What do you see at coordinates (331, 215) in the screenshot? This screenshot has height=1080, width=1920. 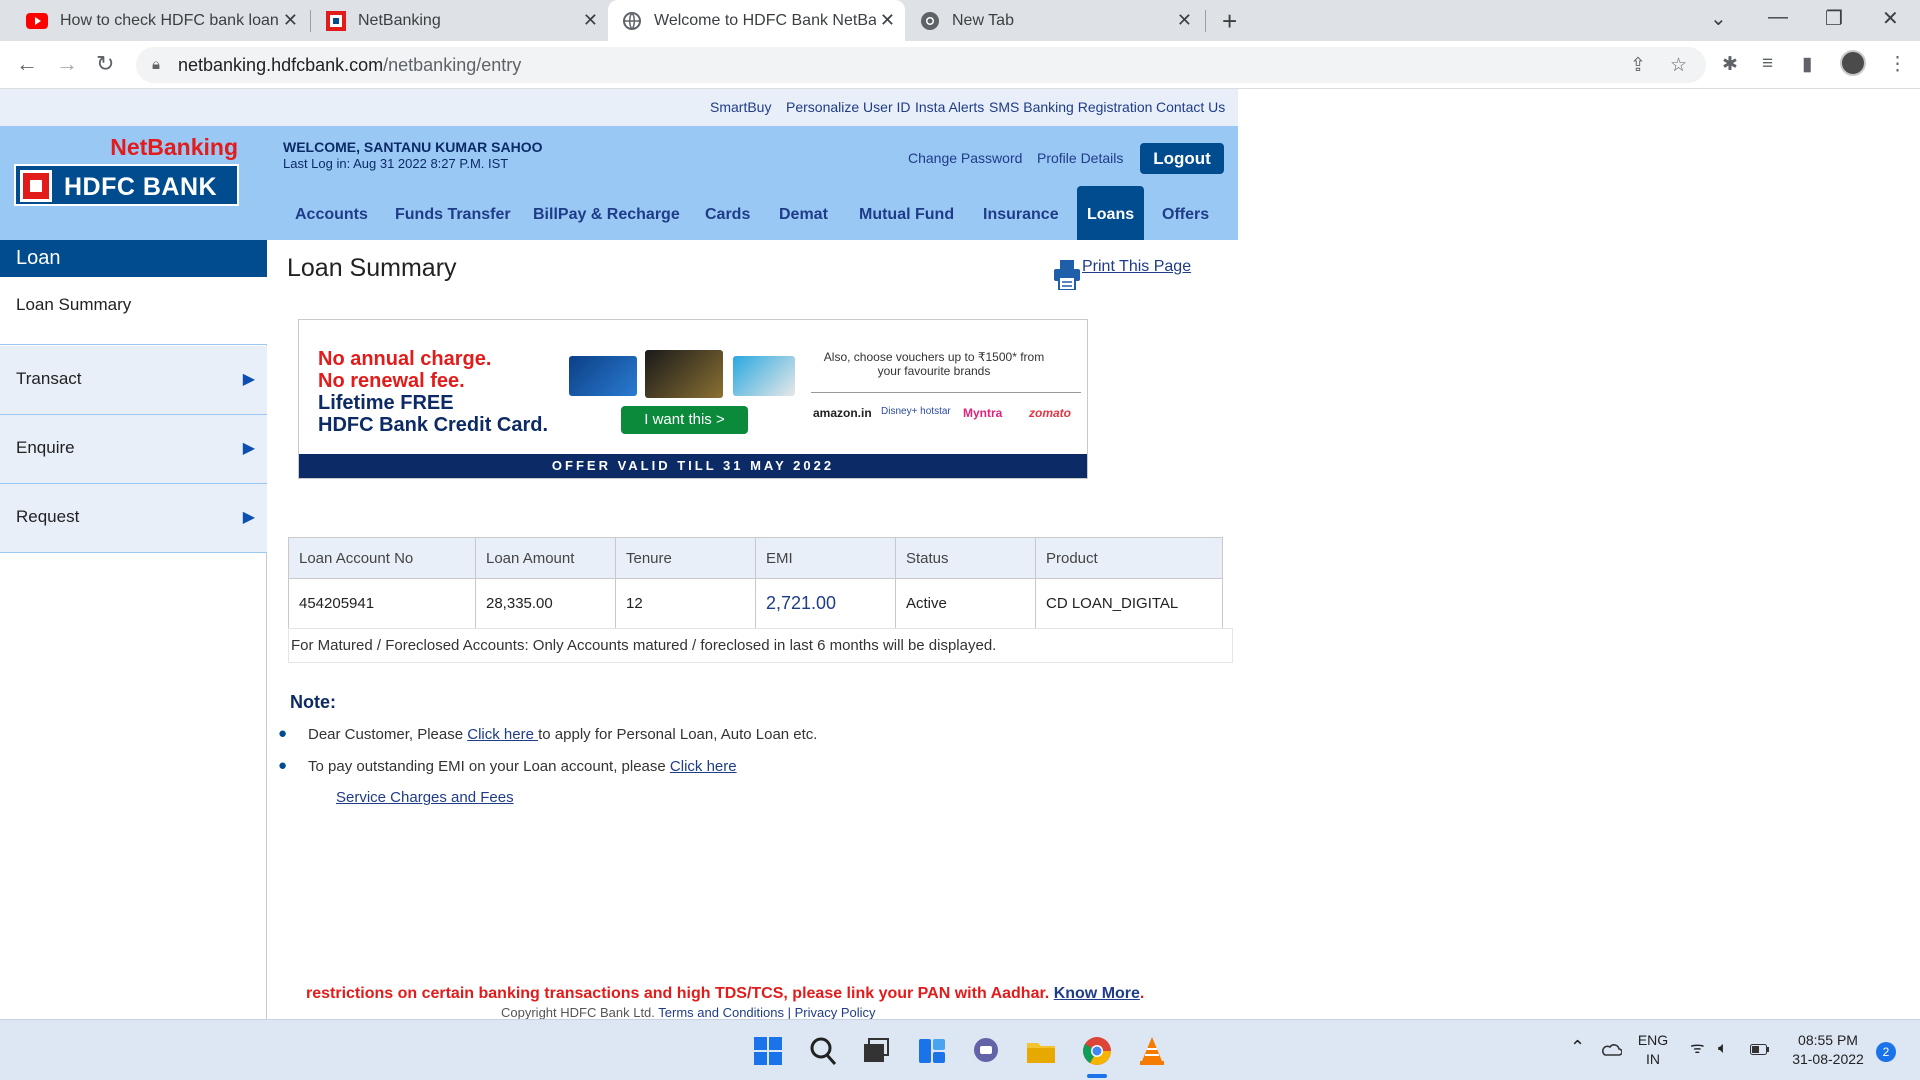 I see `nav-accounts: Accounts` at bounding box center [331, 215].